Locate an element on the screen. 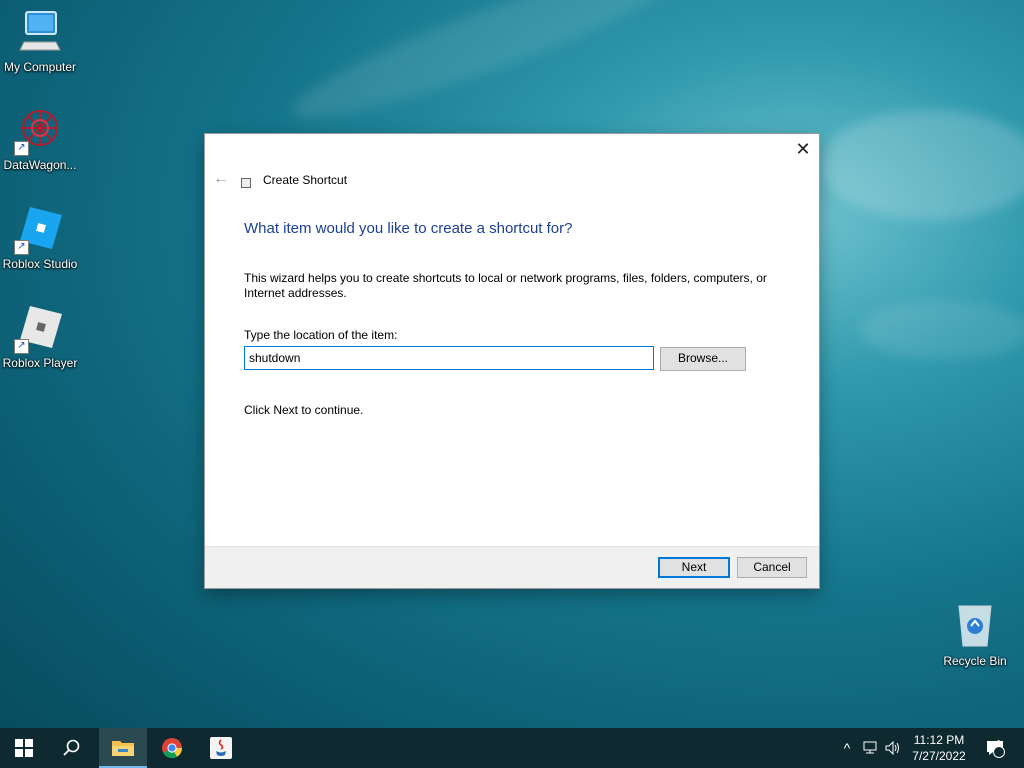 The image size is (1024, 768). chevron-up-icon: ^ is located at coordinates (847, 748).